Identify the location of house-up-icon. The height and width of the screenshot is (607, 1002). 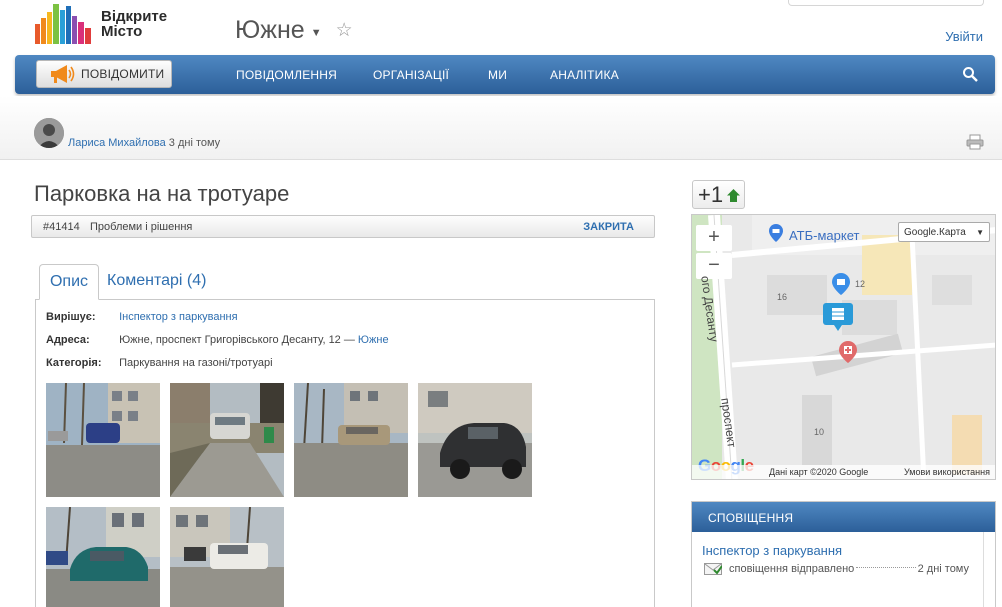
(733, 195).